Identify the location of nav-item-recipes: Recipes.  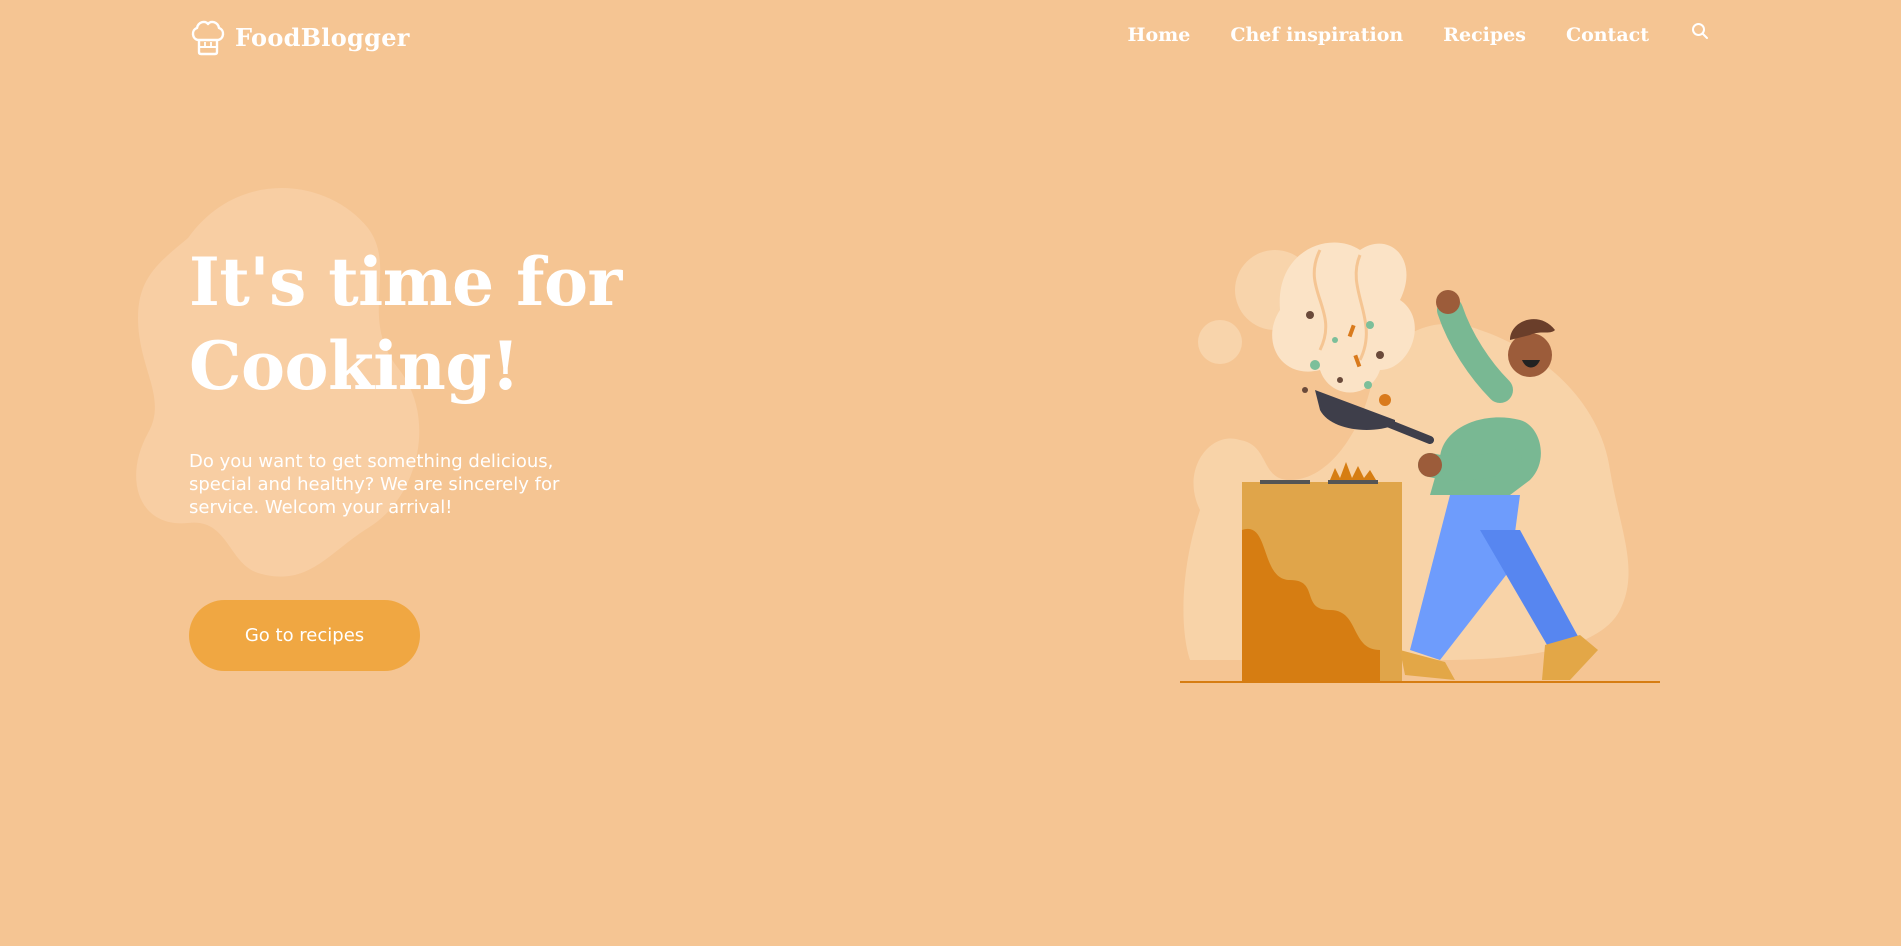
(1484, 35).